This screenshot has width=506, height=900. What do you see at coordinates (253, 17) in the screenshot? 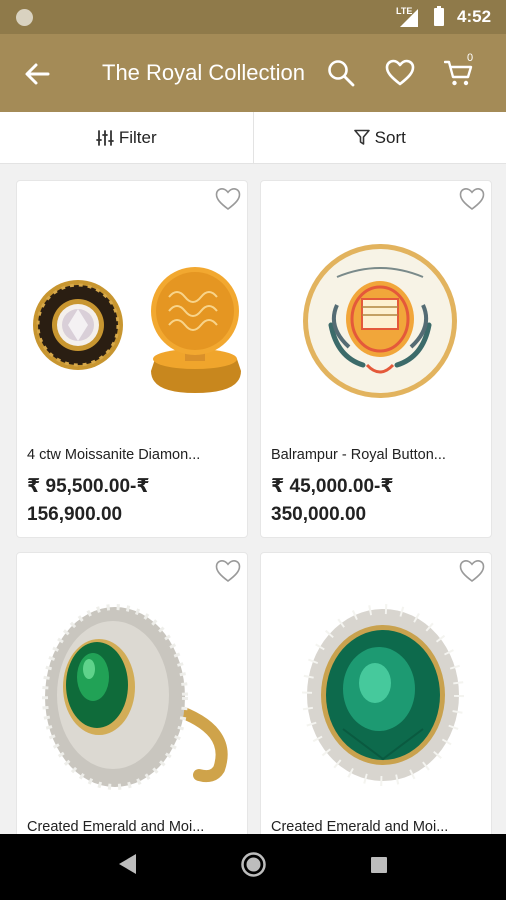
I see `status-bar: LTE 4:52` at bounding box center [253, 17].